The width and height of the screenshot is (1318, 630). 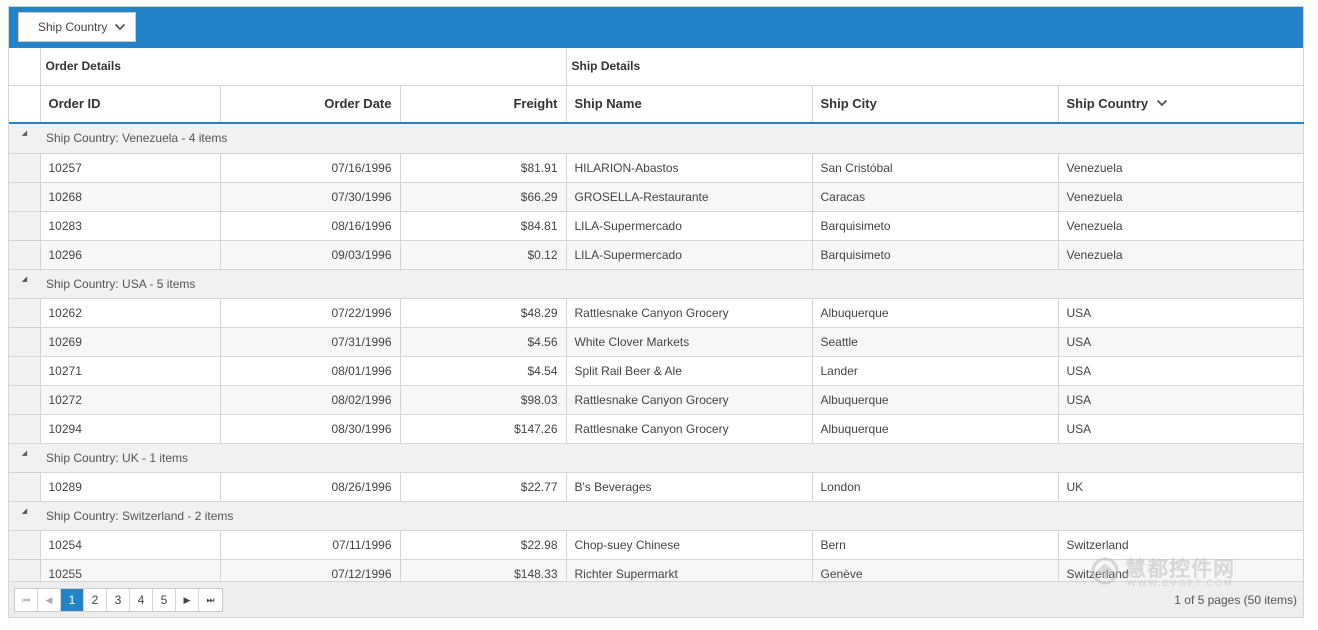 I want to click on cell-ship-name: HILARION-Abastos, so click(x=689, y=168).